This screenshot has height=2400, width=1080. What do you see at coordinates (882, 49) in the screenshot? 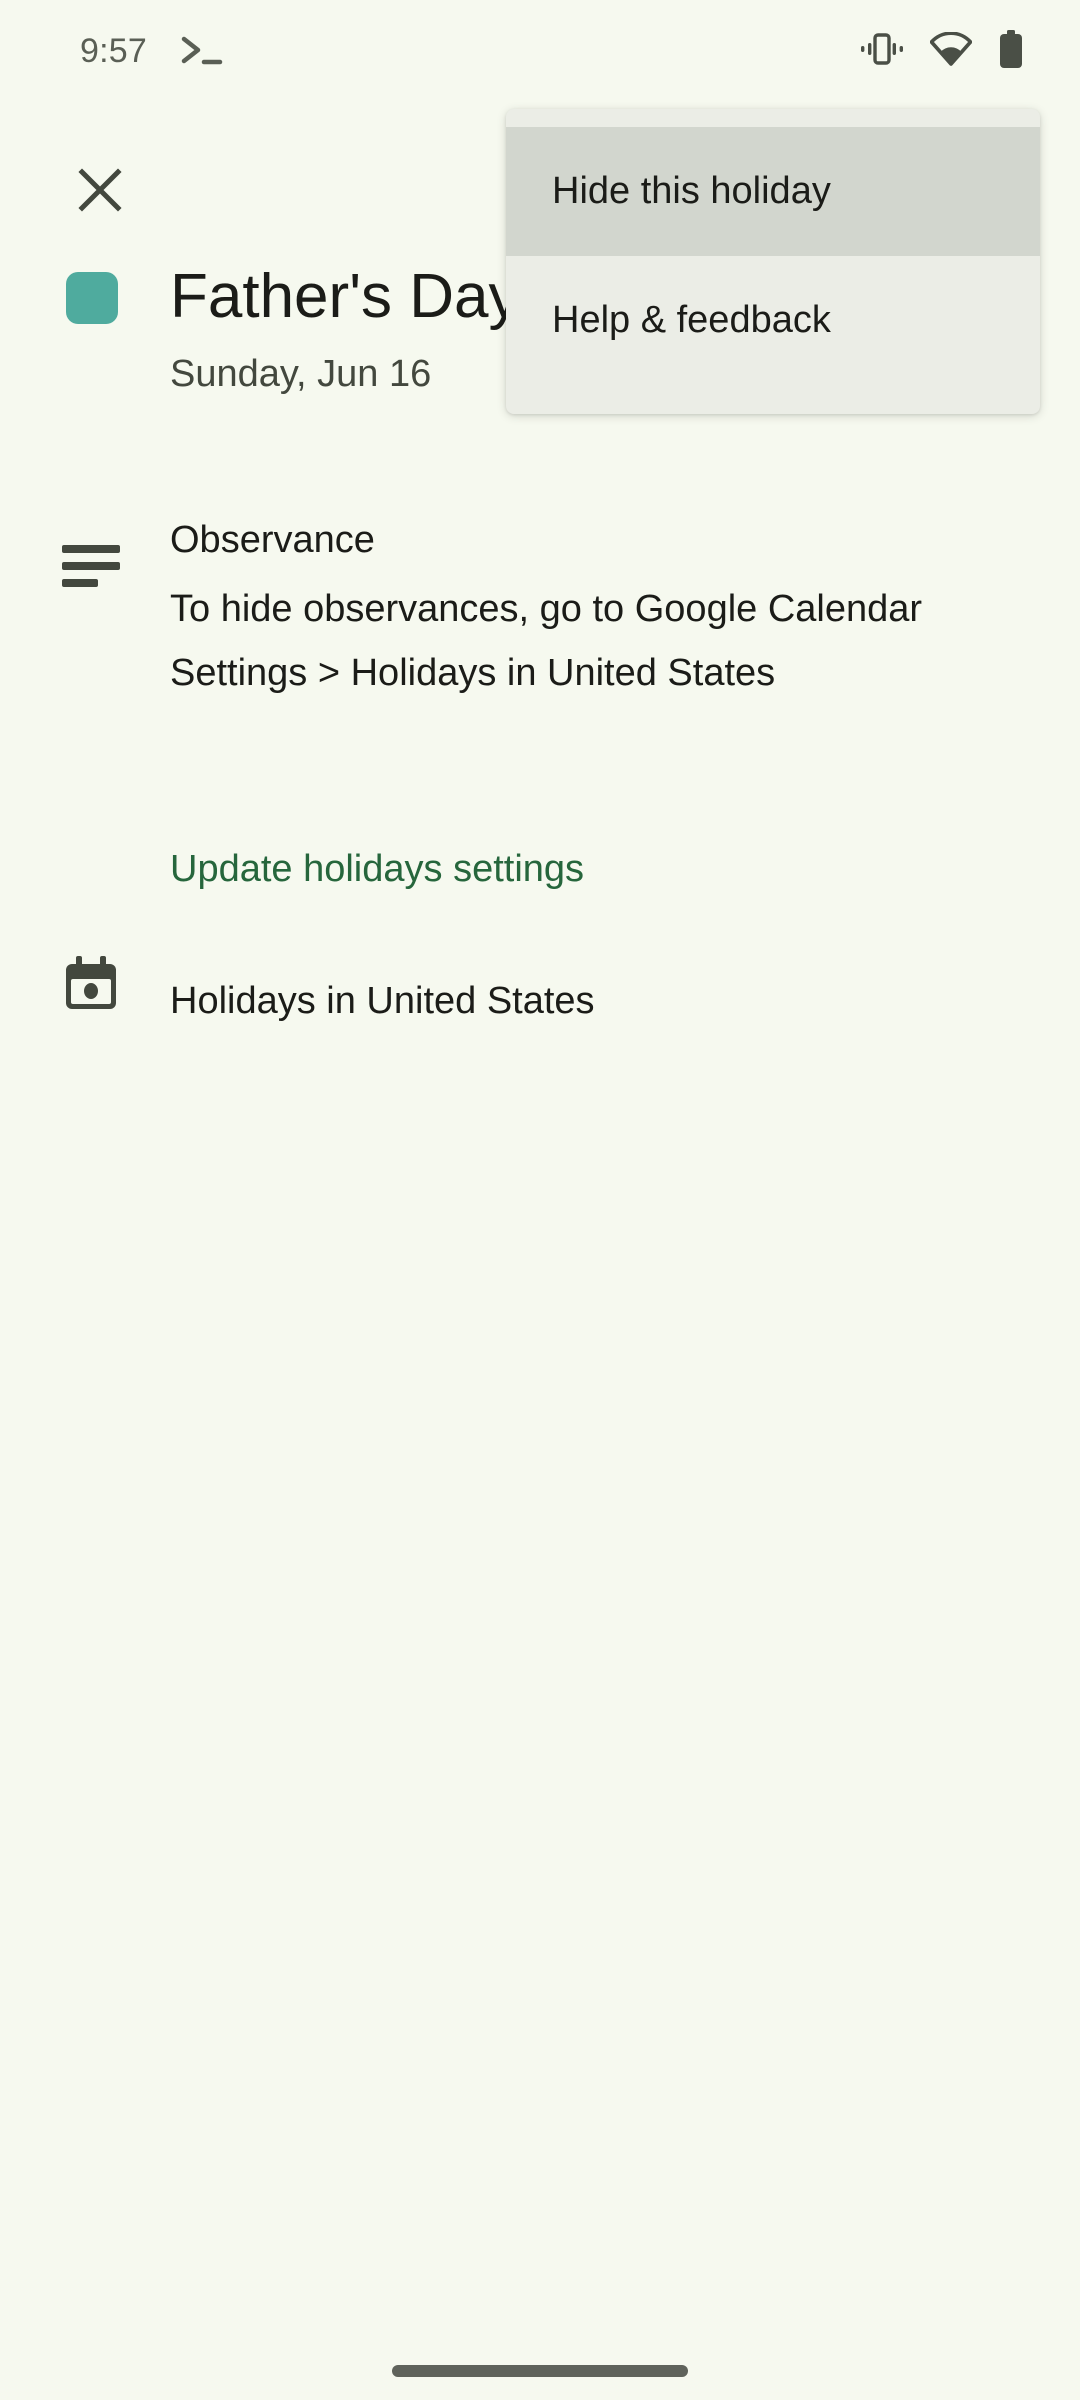
I see `vibrate-icon` at bounding box center [882, 49].